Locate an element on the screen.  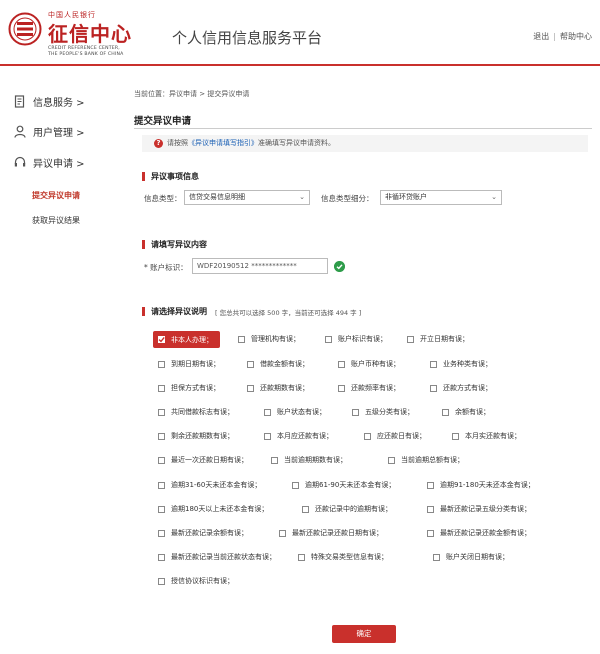
reason-label: 五级分类有误； is located at coordinates (389, 412).